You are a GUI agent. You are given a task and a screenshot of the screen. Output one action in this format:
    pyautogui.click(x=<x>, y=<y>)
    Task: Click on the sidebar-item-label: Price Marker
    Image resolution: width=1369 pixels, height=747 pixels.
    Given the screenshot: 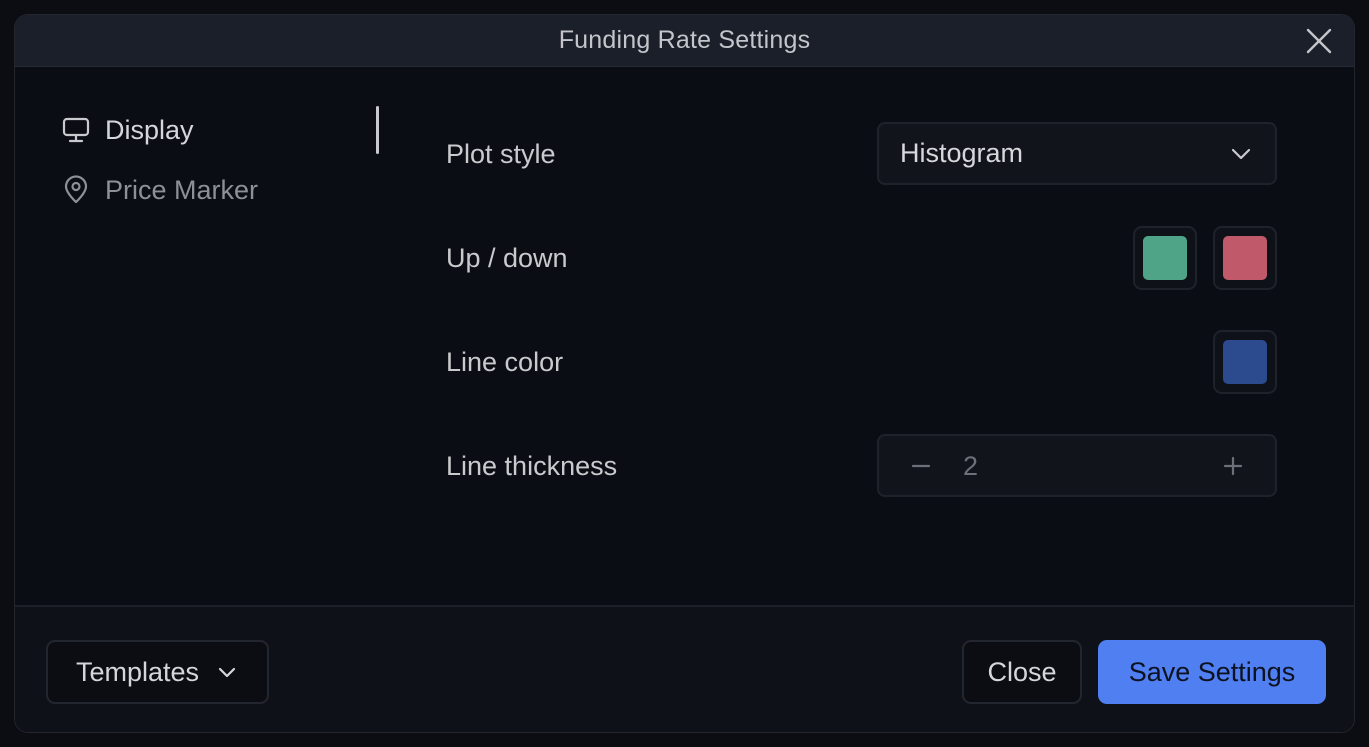 What is the action you would take?
    pyautogui.click(x=182, y=189)
    